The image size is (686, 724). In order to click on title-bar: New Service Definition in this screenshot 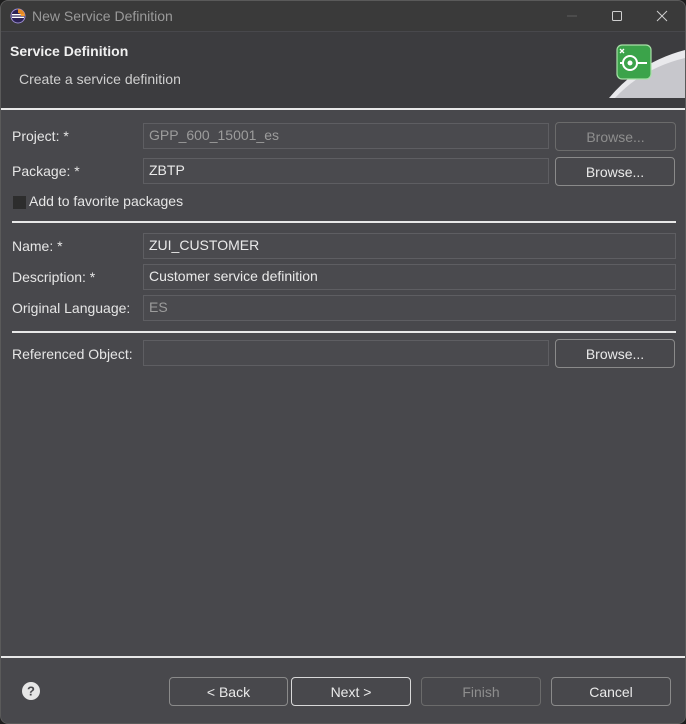, I will do `click(343, 16)`.